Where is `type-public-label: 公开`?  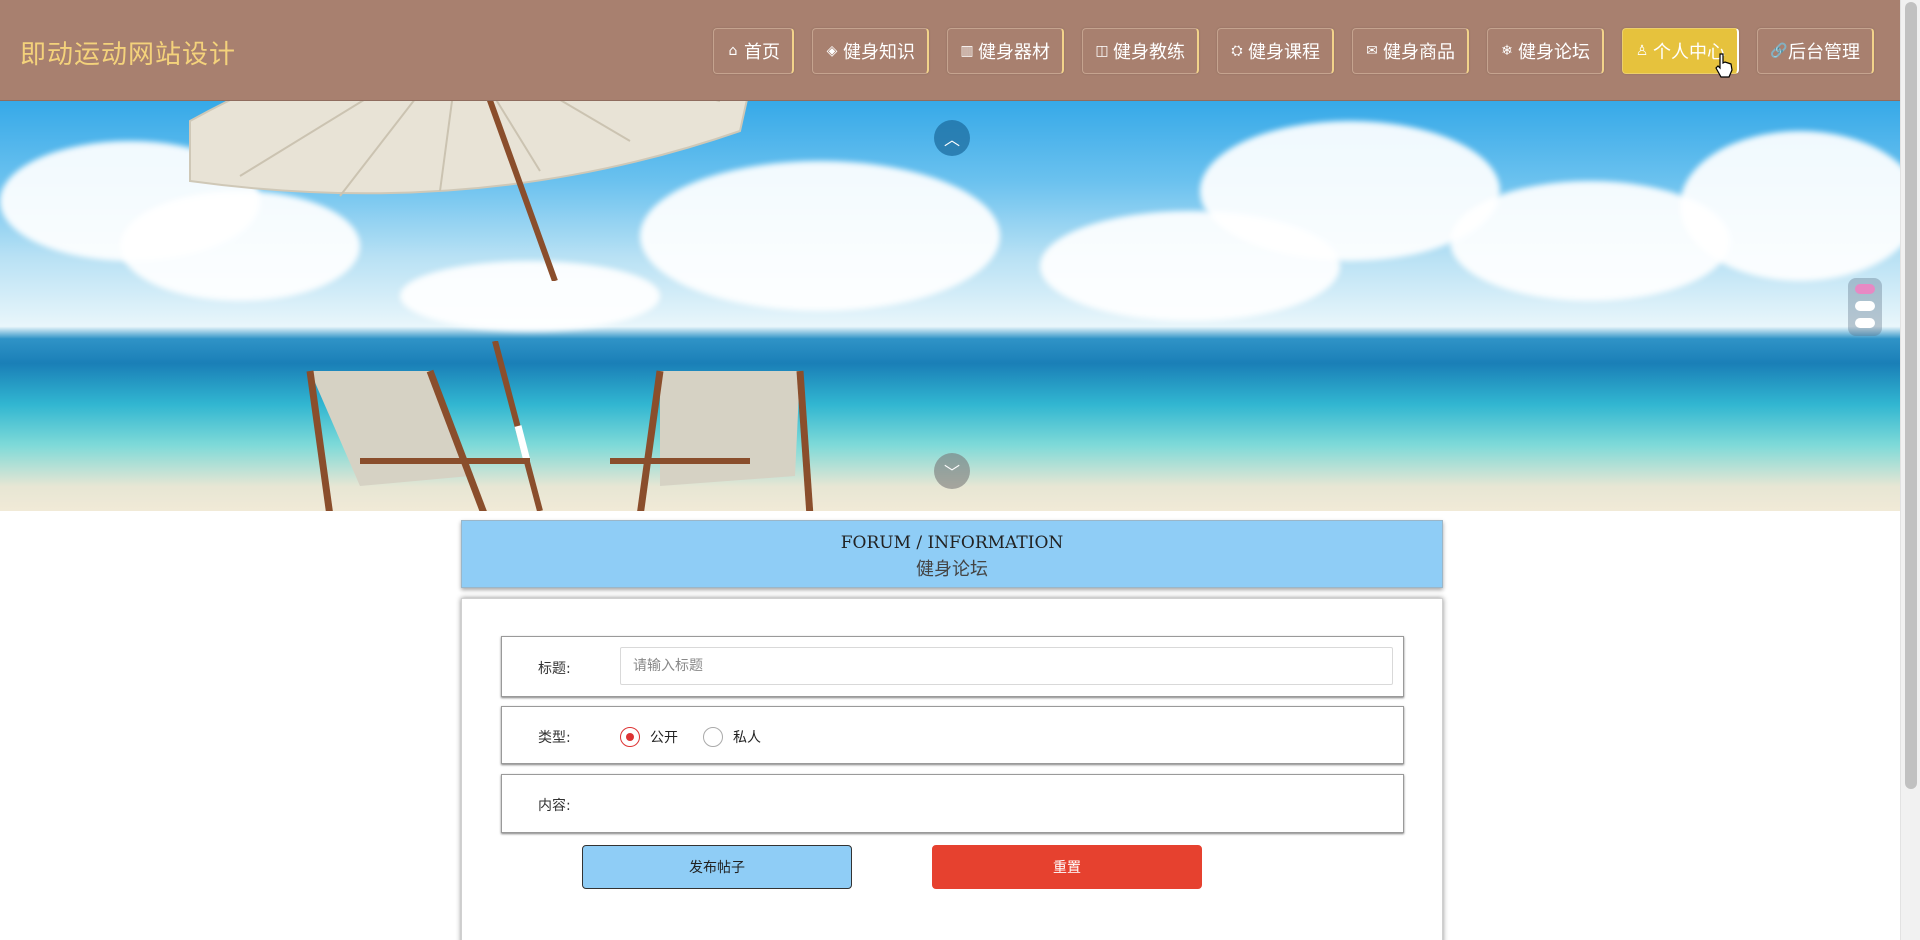
type-public-label: 公开 is located at coordinates (664, 737).